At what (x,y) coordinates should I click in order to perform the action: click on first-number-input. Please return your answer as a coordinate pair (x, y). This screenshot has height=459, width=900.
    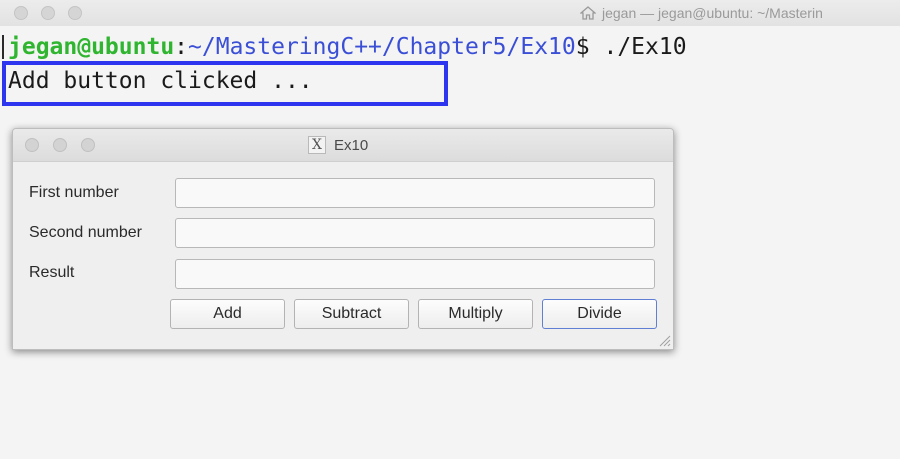
    Looking at the image, I should click on (415, 193).